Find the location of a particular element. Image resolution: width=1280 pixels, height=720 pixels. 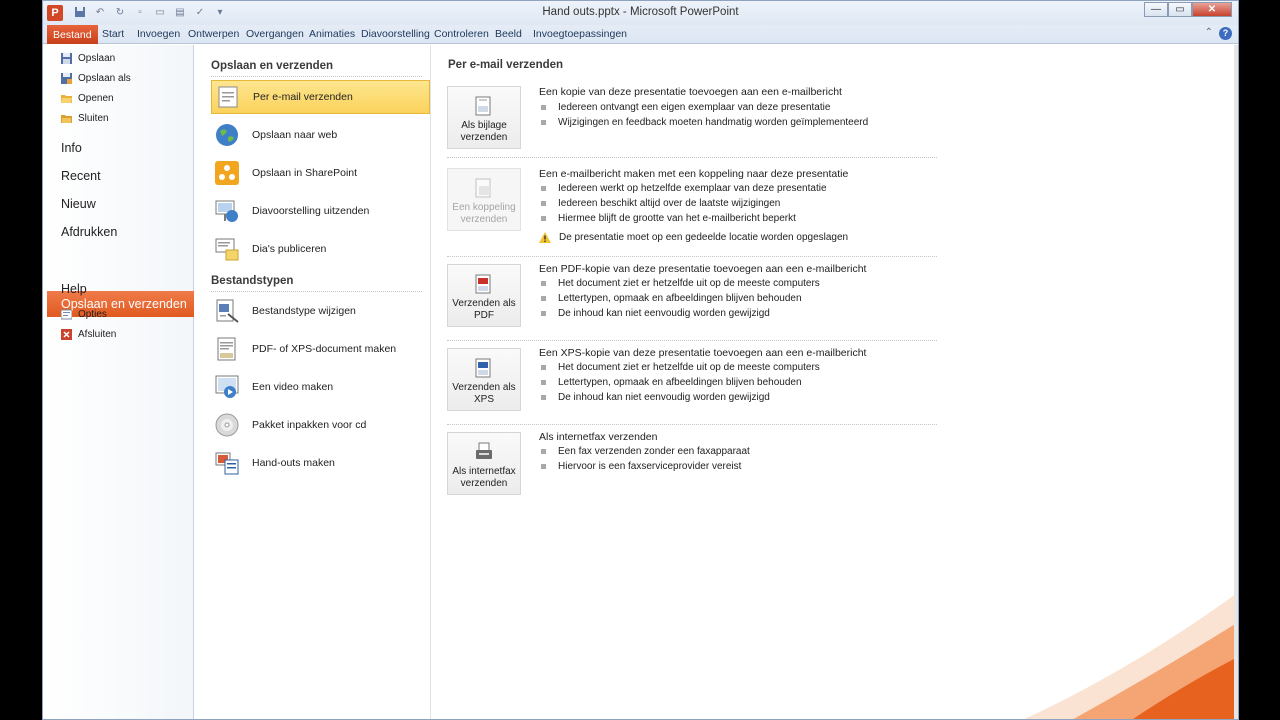

sharepoint-icon is located at coordinates (227, 173).